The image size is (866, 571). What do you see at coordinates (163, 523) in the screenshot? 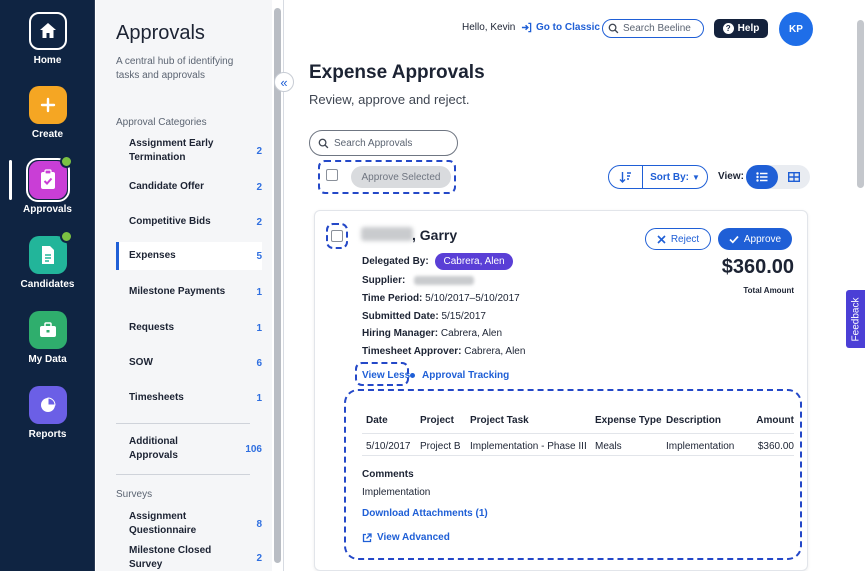
I see `survey-name: Assignment Questionnaire` at bounding box center [163, 523].